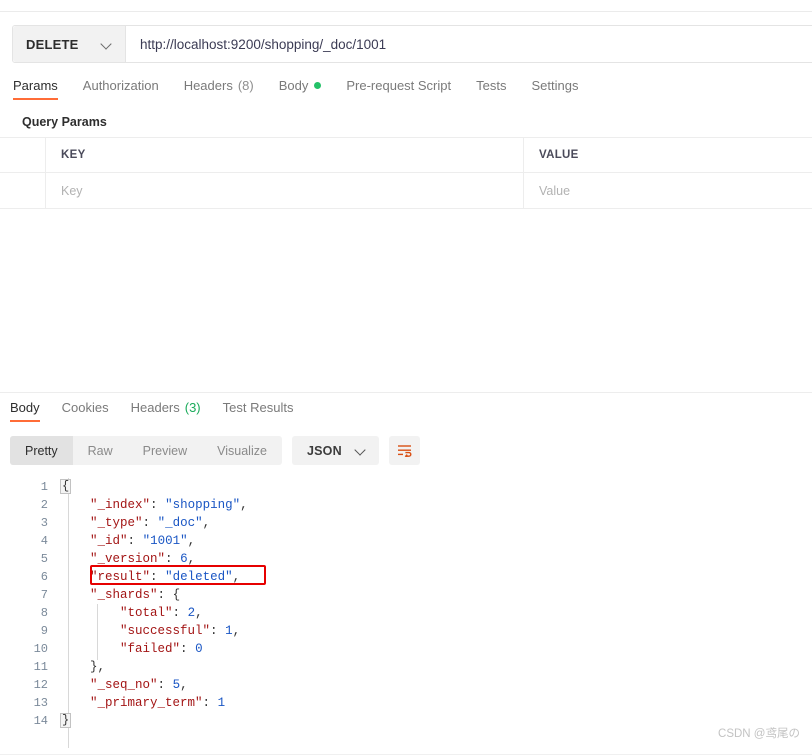 Image resolution: width=812 pixels, height=755 pixels. I want to click on tab-authorization: Authorization, so click(121, 89).